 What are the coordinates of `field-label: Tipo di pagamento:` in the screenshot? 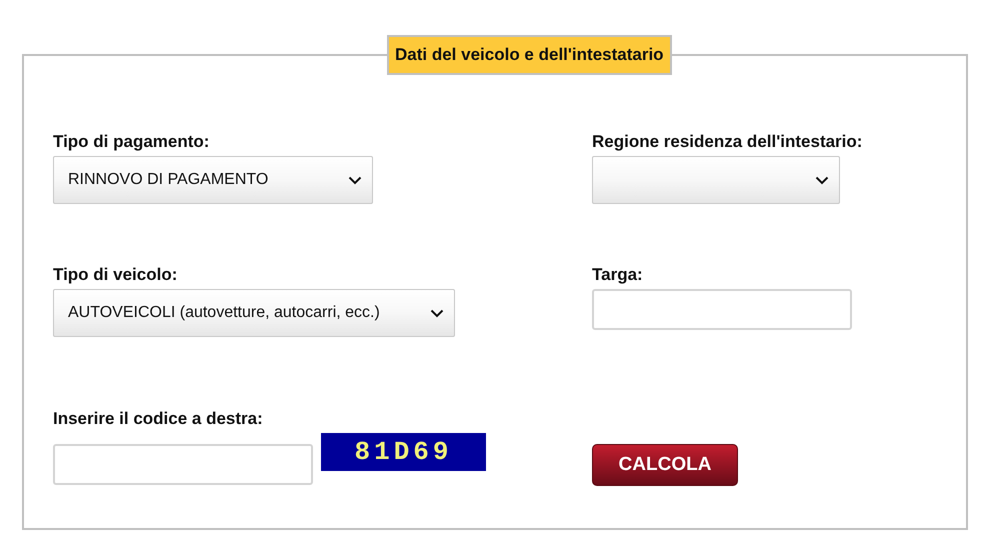 It's located at (131, 142).